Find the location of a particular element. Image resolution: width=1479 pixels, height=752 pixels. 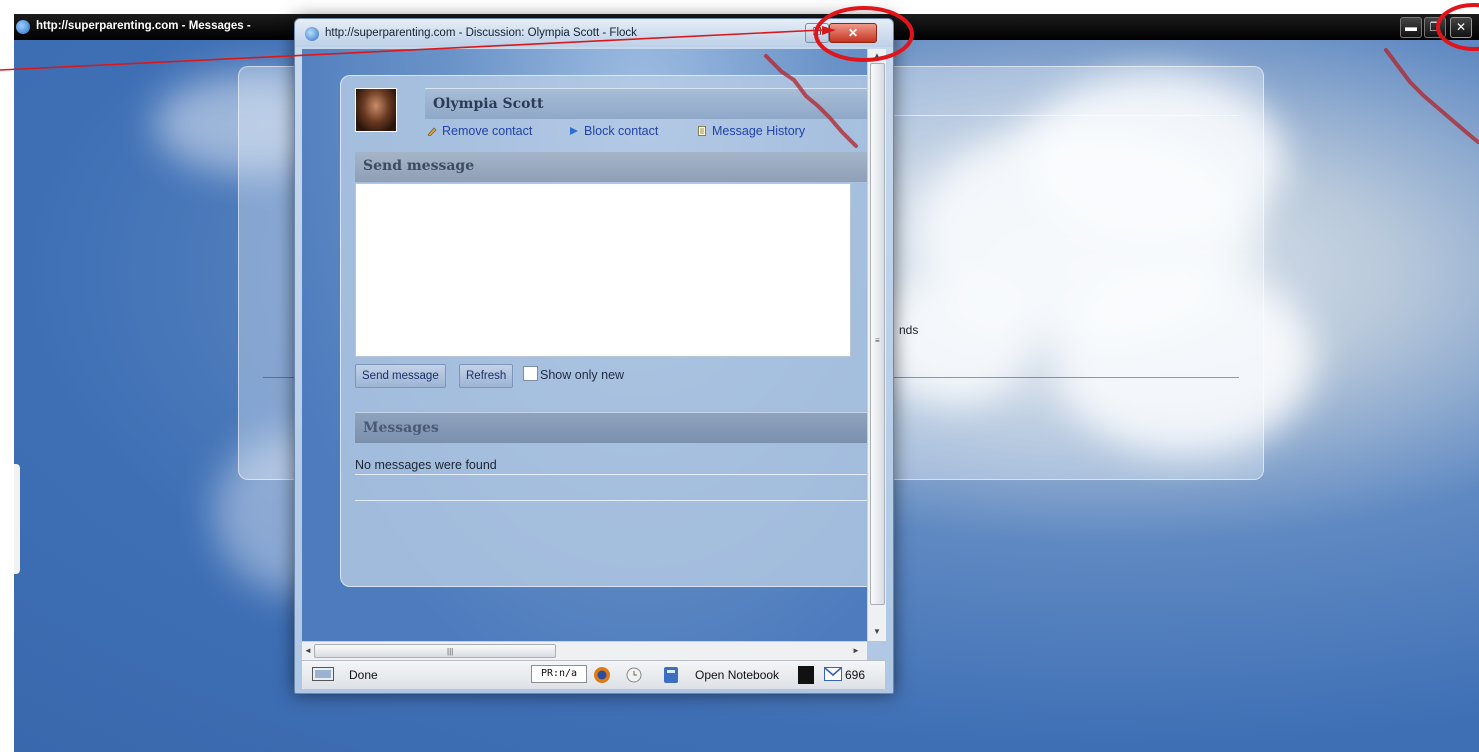

maximize-button: ❐ is located at coordinates (817, 33).